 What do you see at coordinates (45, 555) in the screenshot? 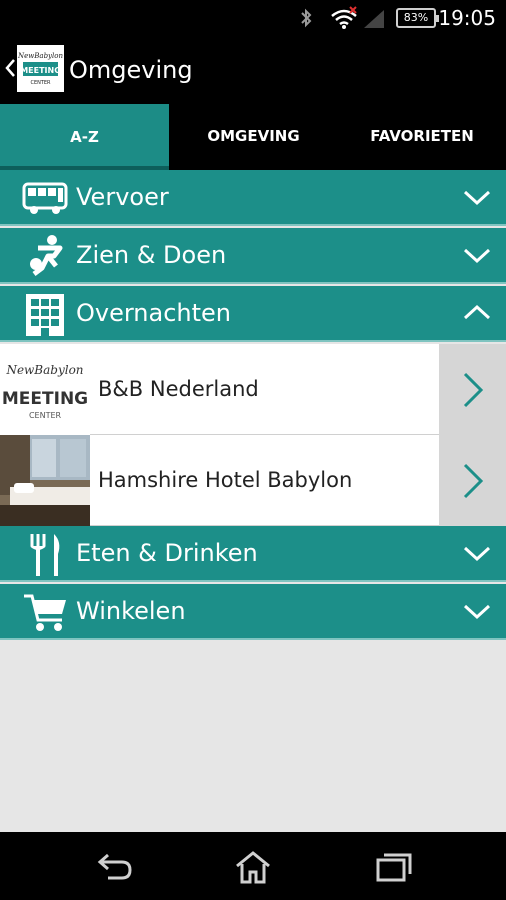
I see `fork-knife-icon` at bounding box center [45, 555].